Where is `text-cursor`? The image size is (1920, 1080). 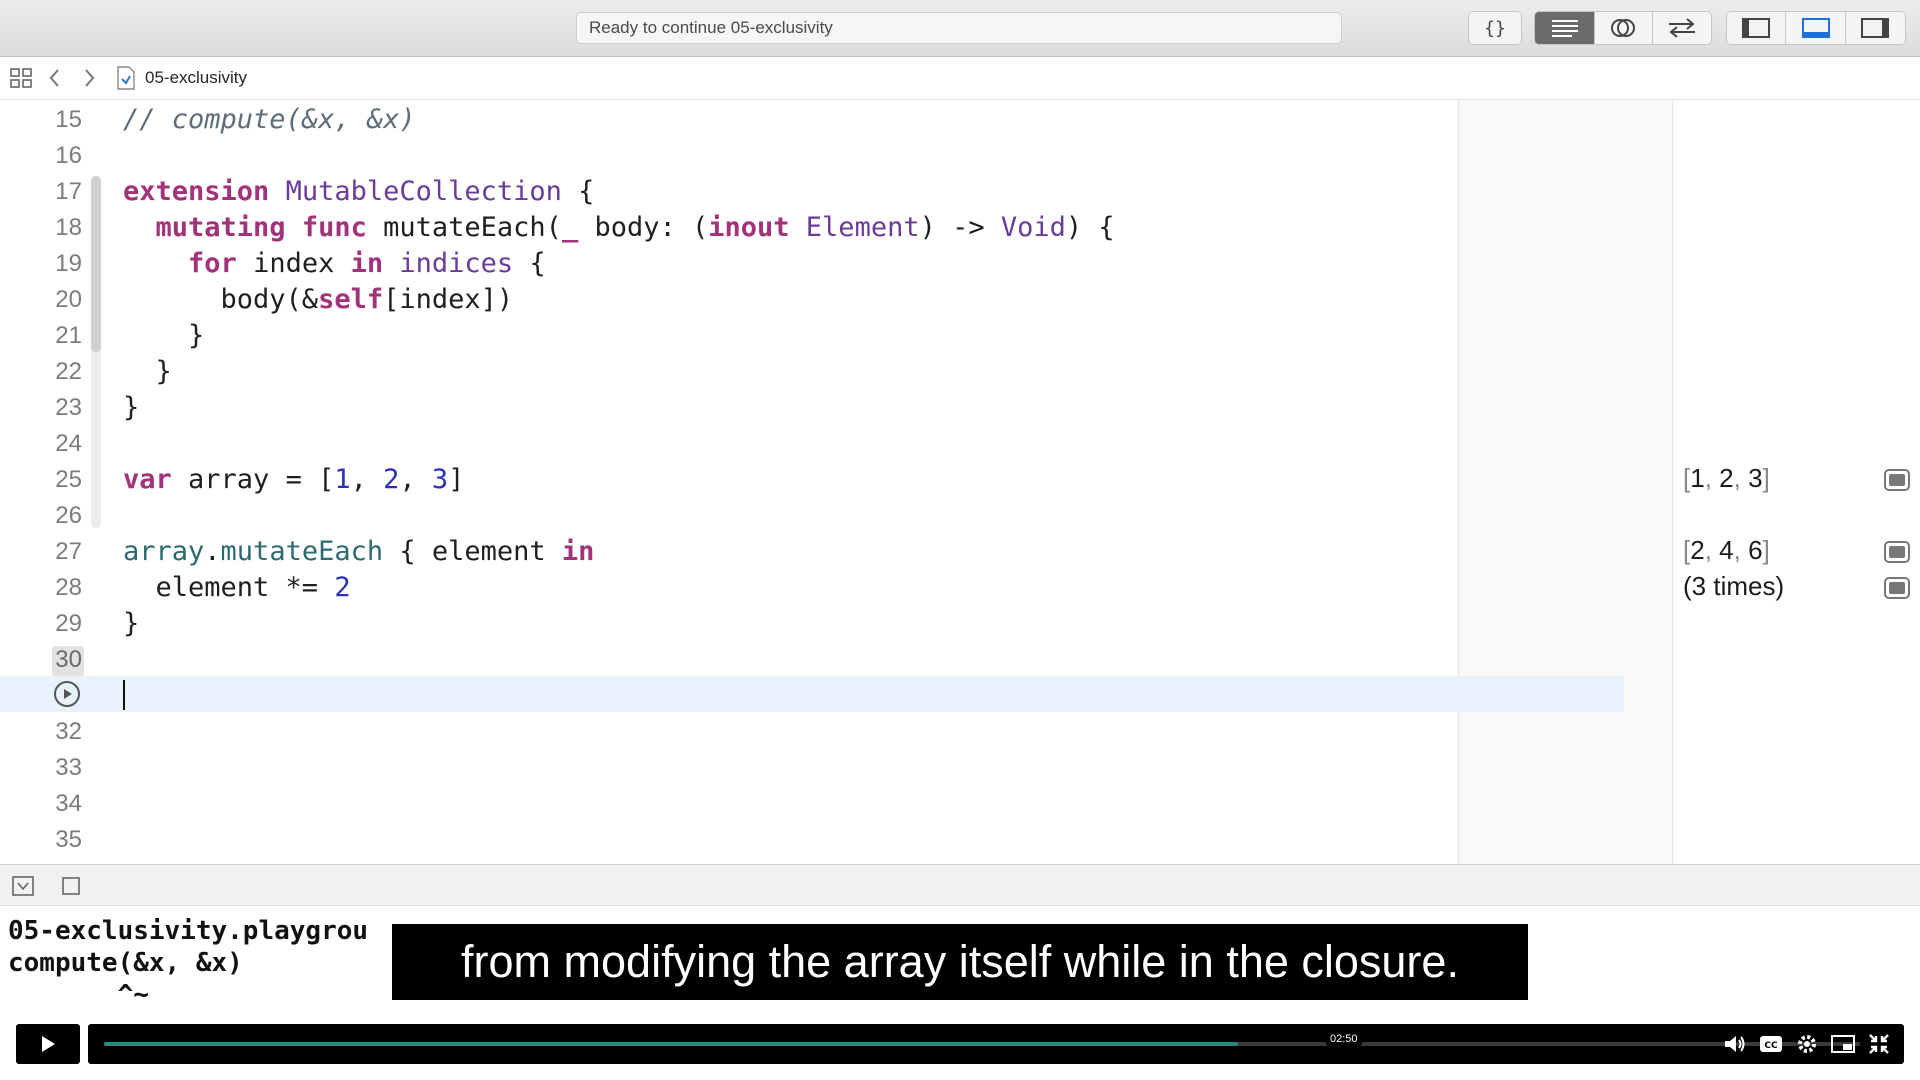 text-cursor is located at coordinates (124, 695).